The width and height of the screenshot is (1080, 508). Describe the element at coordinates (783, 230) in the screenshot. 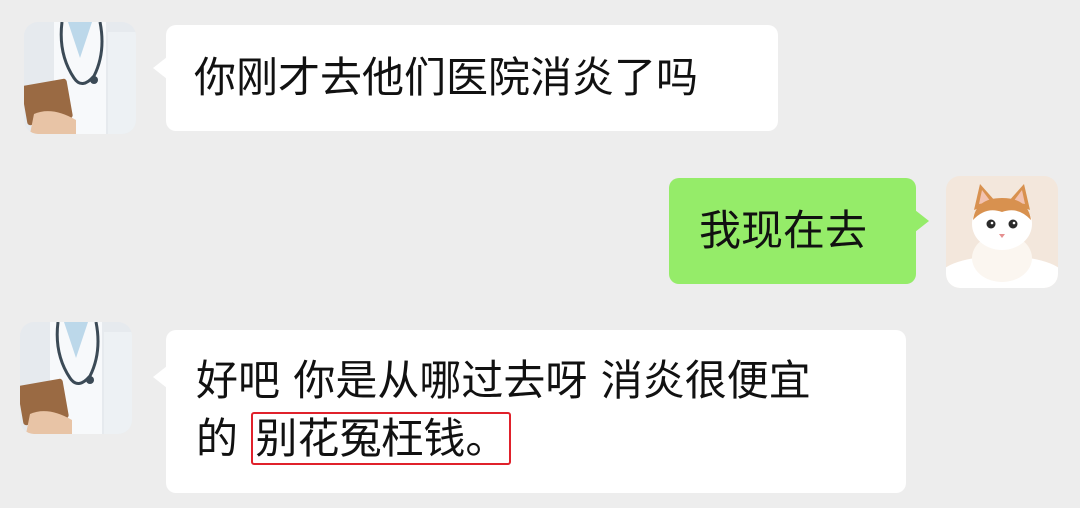

I see `message-text: 我现在去` at that location.